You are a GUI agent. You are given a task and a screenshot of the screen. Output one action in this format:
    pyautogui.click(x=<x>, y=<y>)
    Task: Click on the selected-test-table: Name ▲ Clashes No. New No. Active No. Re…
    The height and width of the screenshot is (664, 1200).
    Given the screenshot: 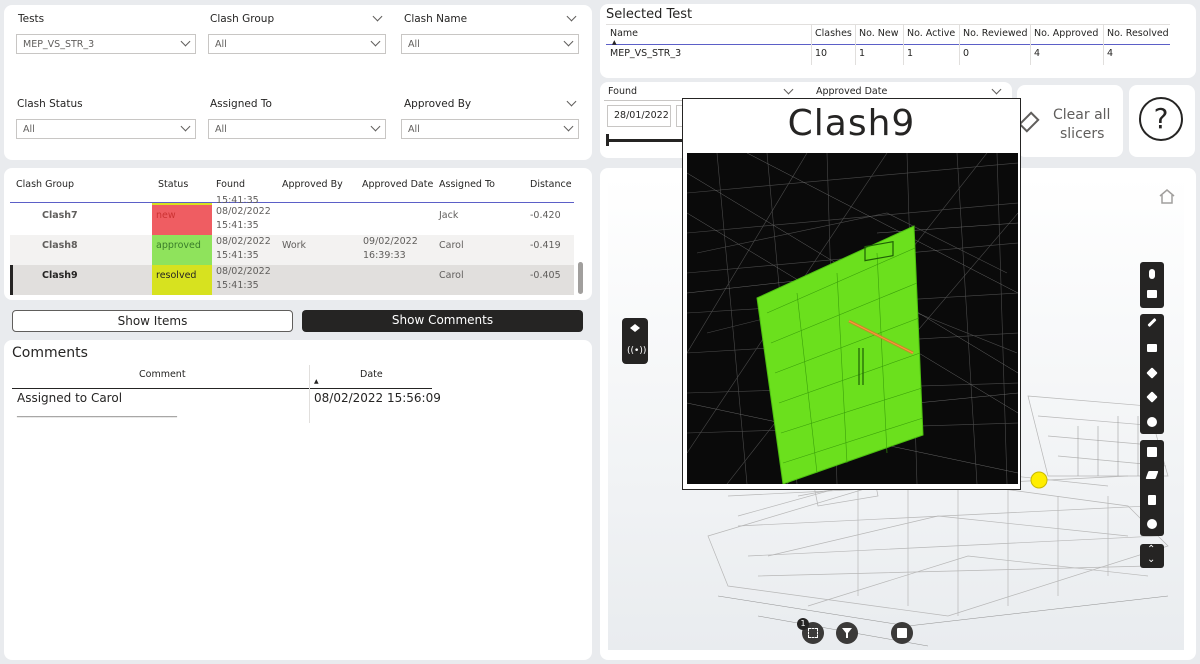 What is the action you would take?
    pyautogui.click(x=888, y=44)
    